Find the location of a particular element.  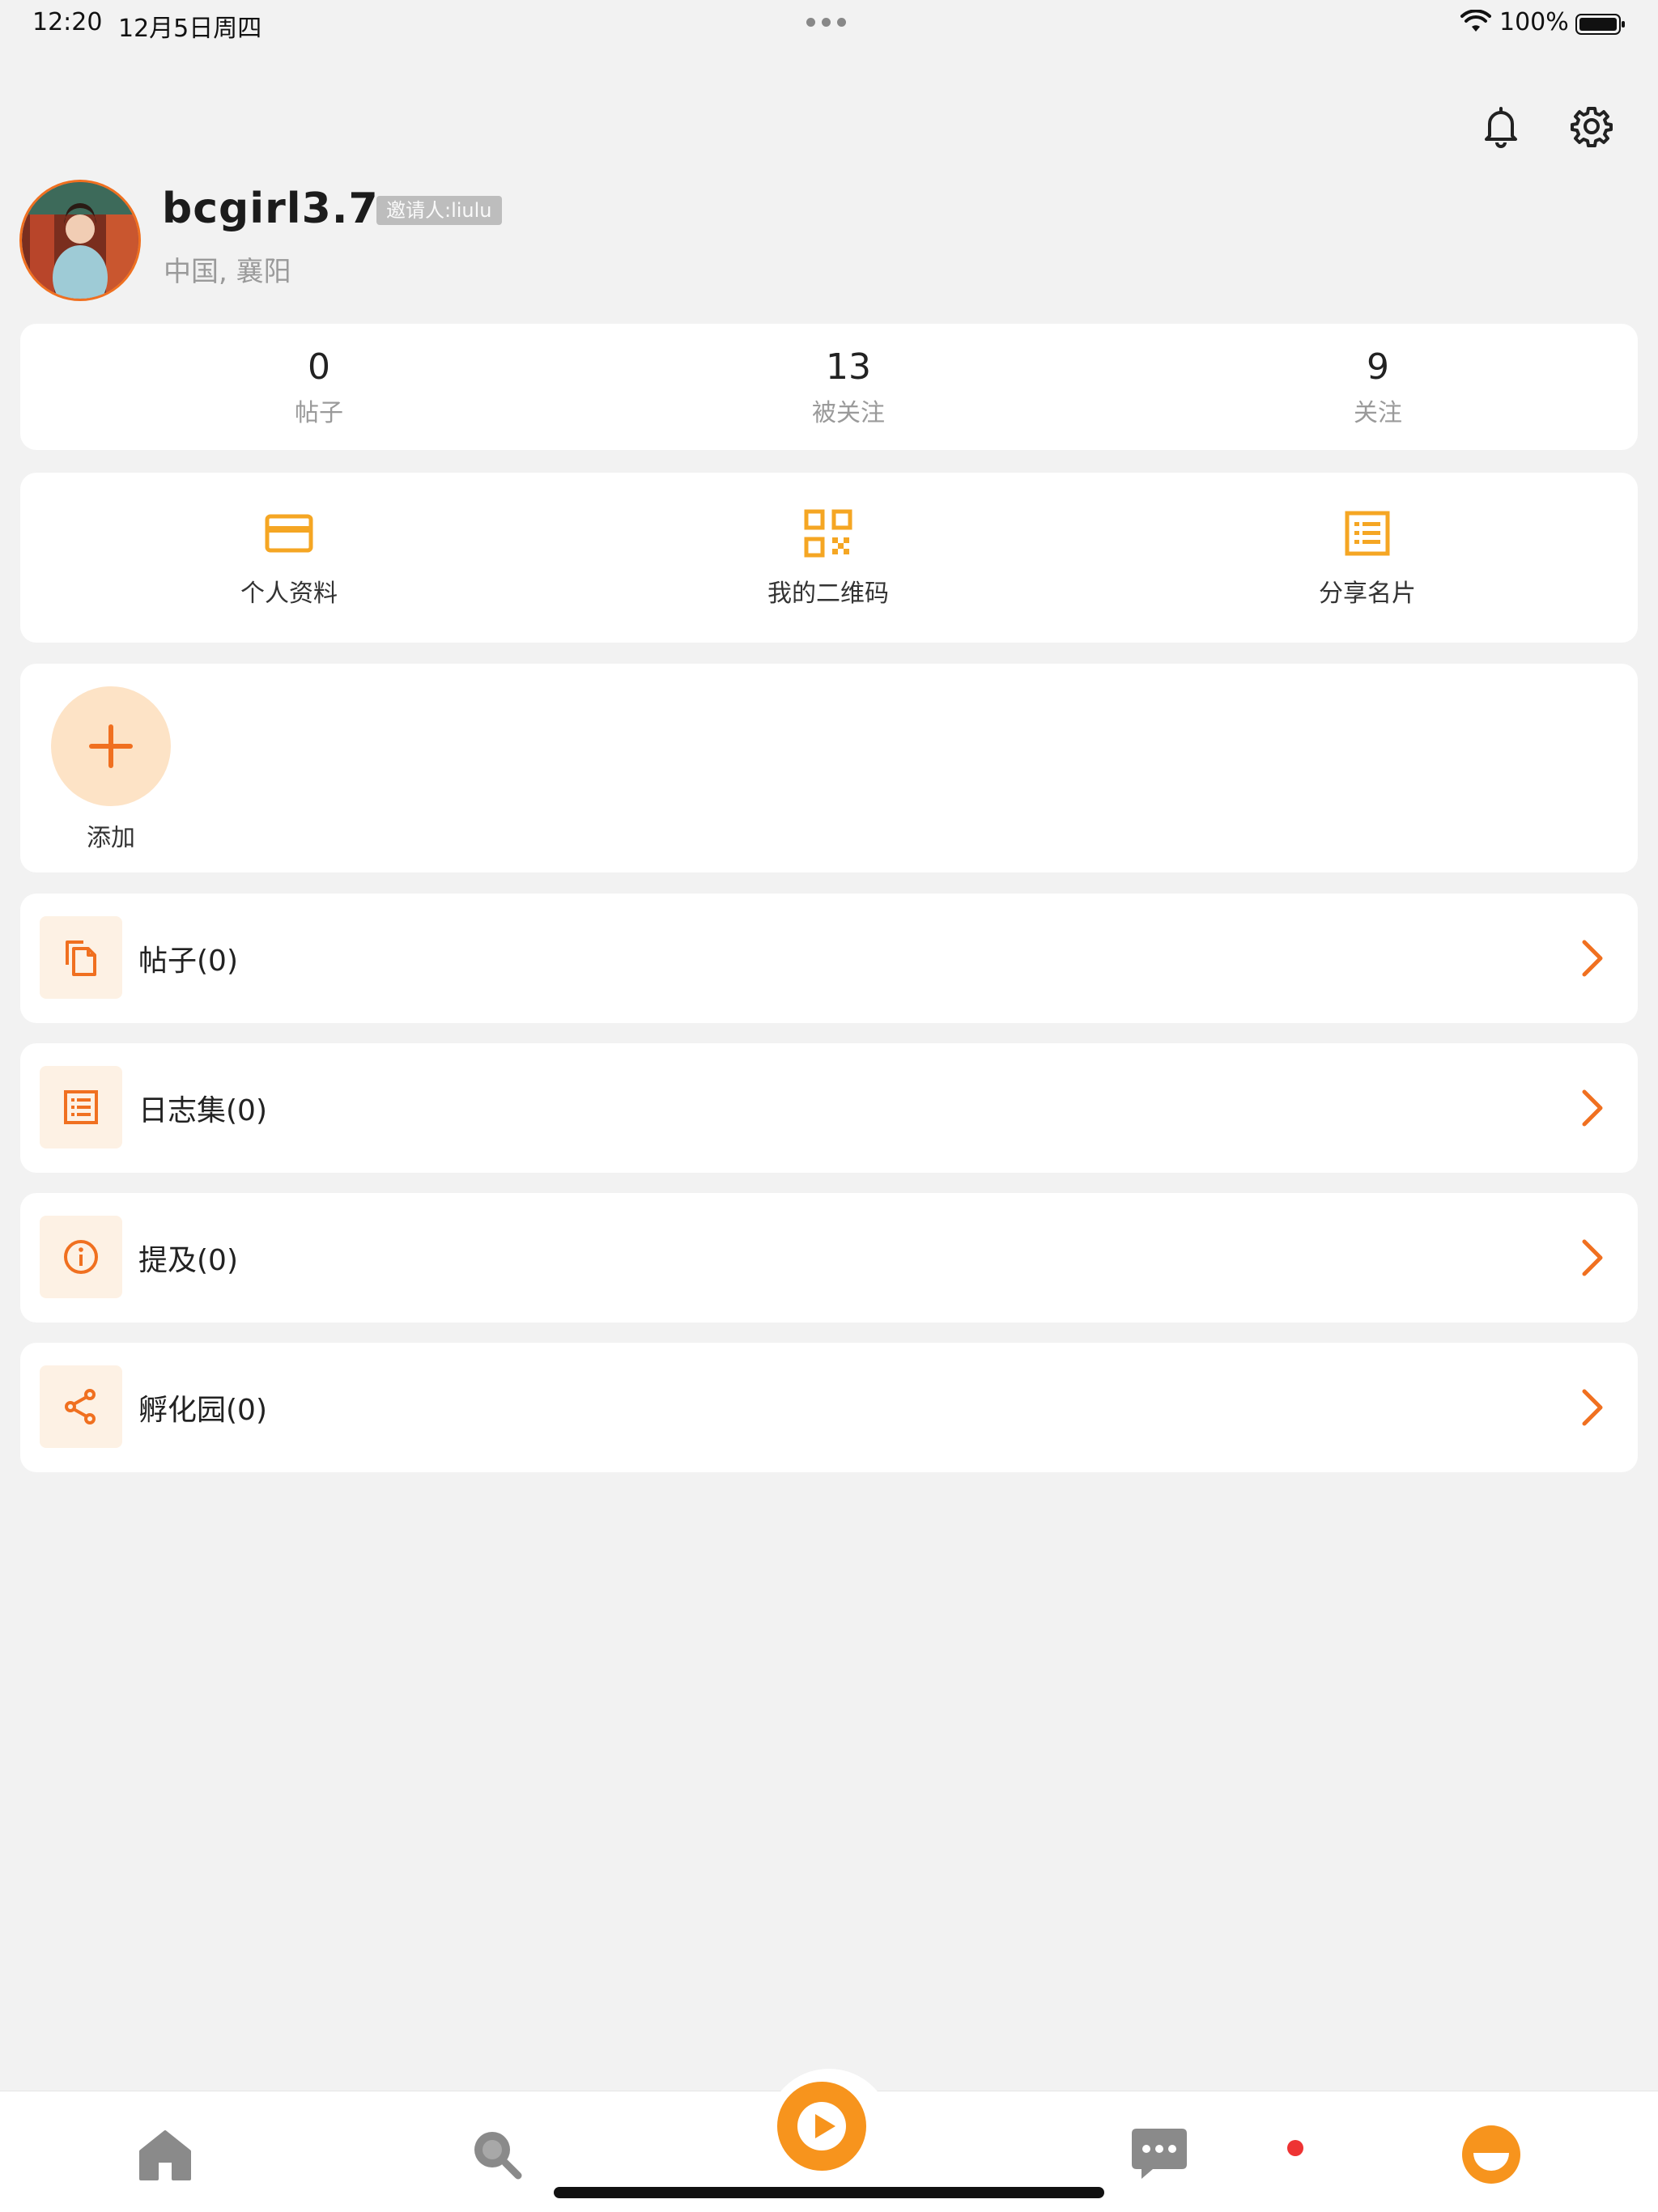

stat-followers-label: 被关注 is located at coordinates (848, 413).